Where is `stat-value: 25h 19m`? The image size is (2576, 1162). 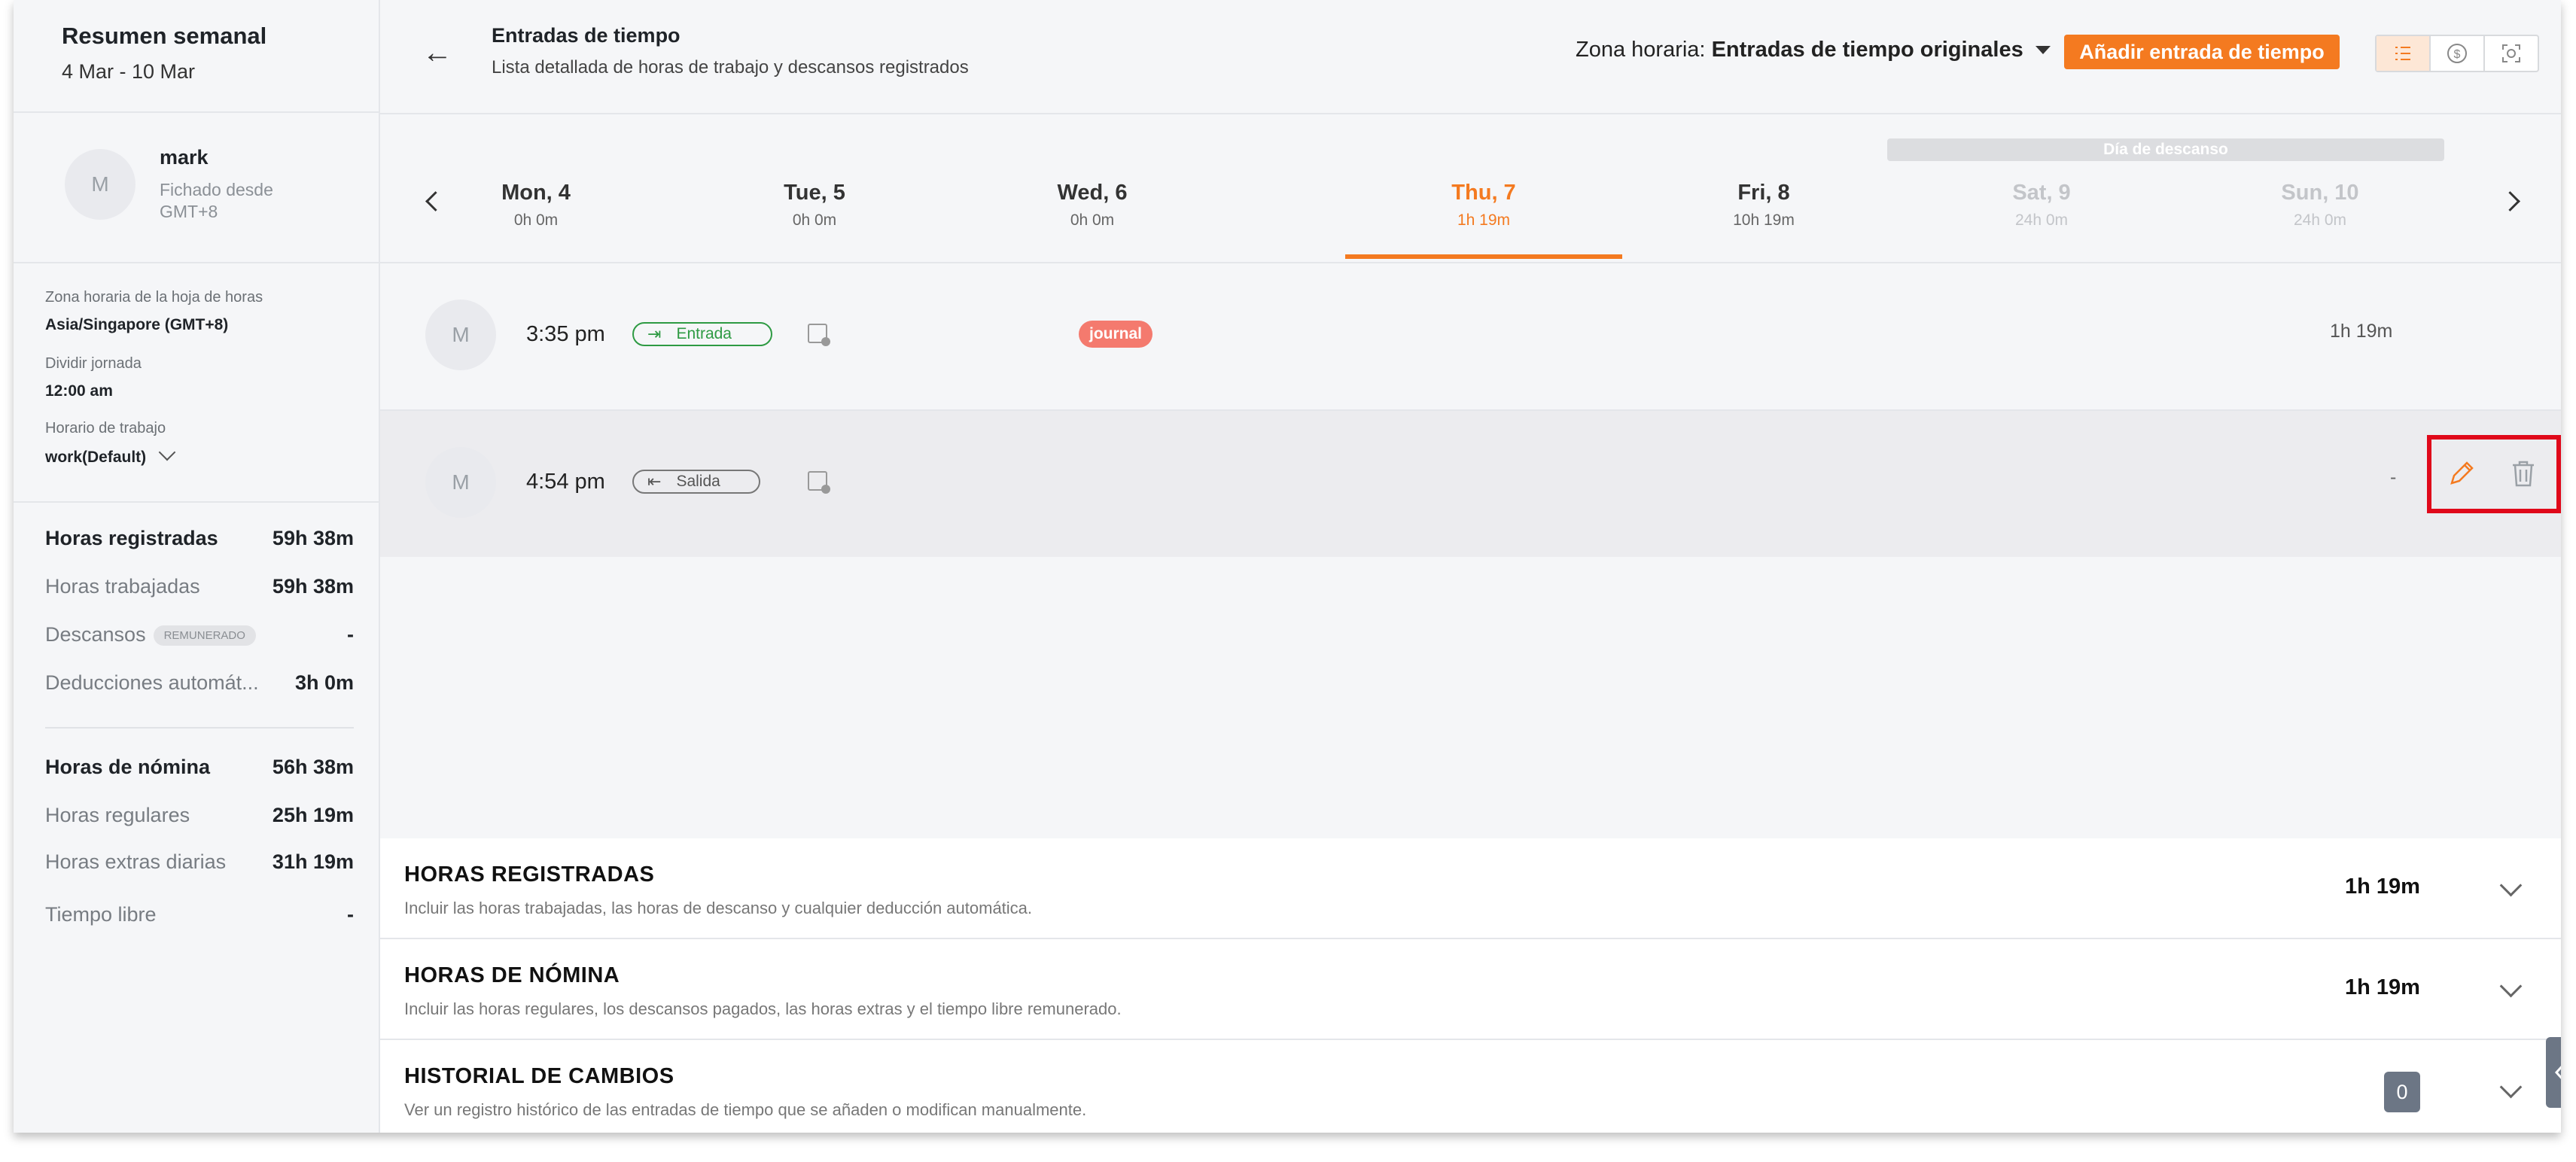
stat-value: 25h 19m is located at coordinates (313, 815).